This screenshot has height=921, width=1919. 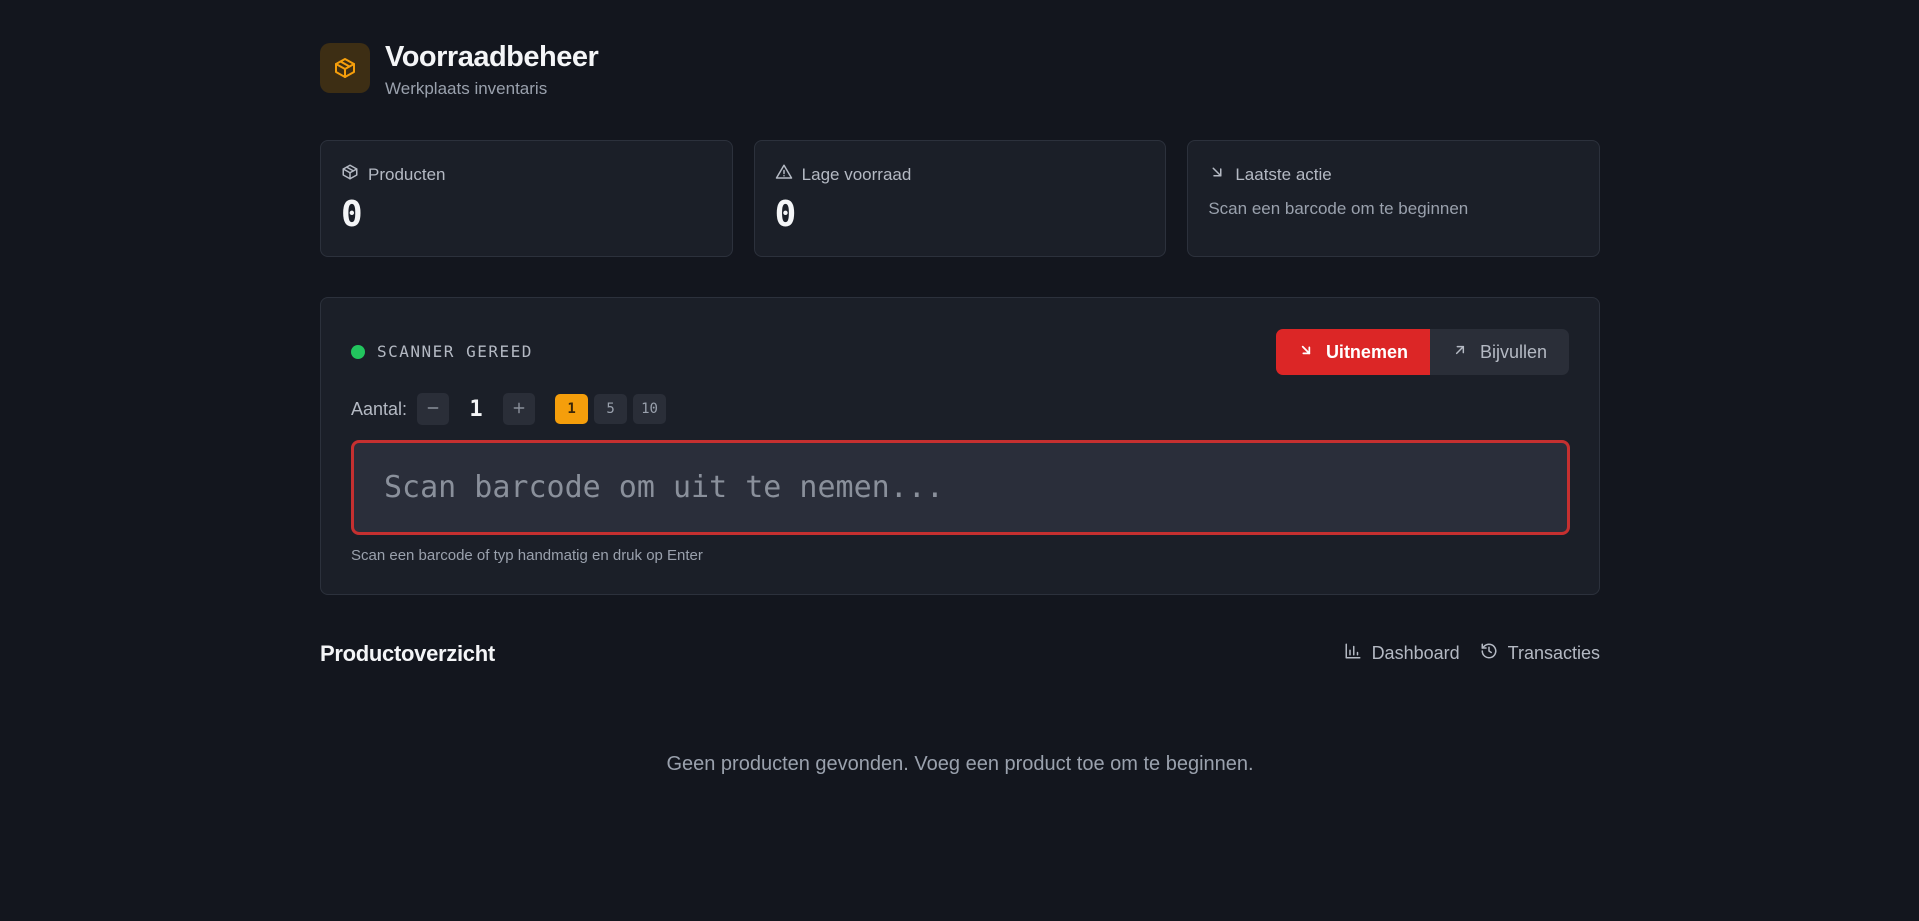 What do you see at coordinates (960, 487) in the screenshot?
I see `barcode-input` at bounding box center [960, 487].